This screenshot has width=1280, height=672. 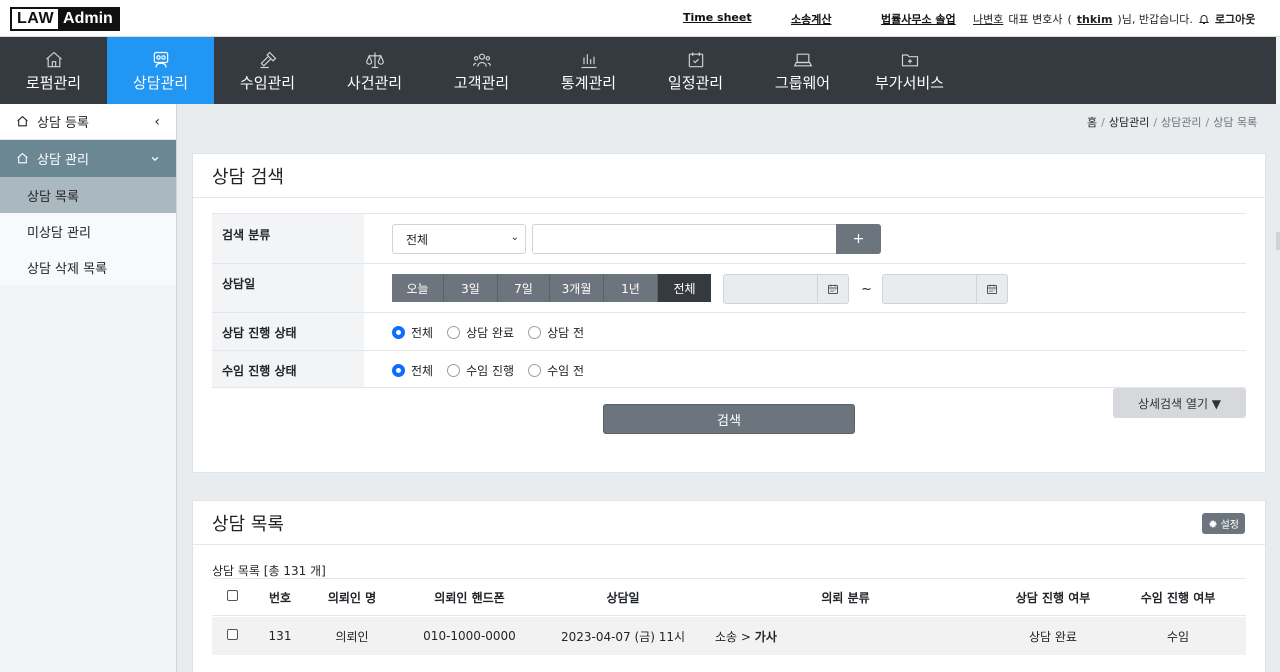 I want to click on breadcrumb-c2: 상담관리, so click(x=1181, y=122).